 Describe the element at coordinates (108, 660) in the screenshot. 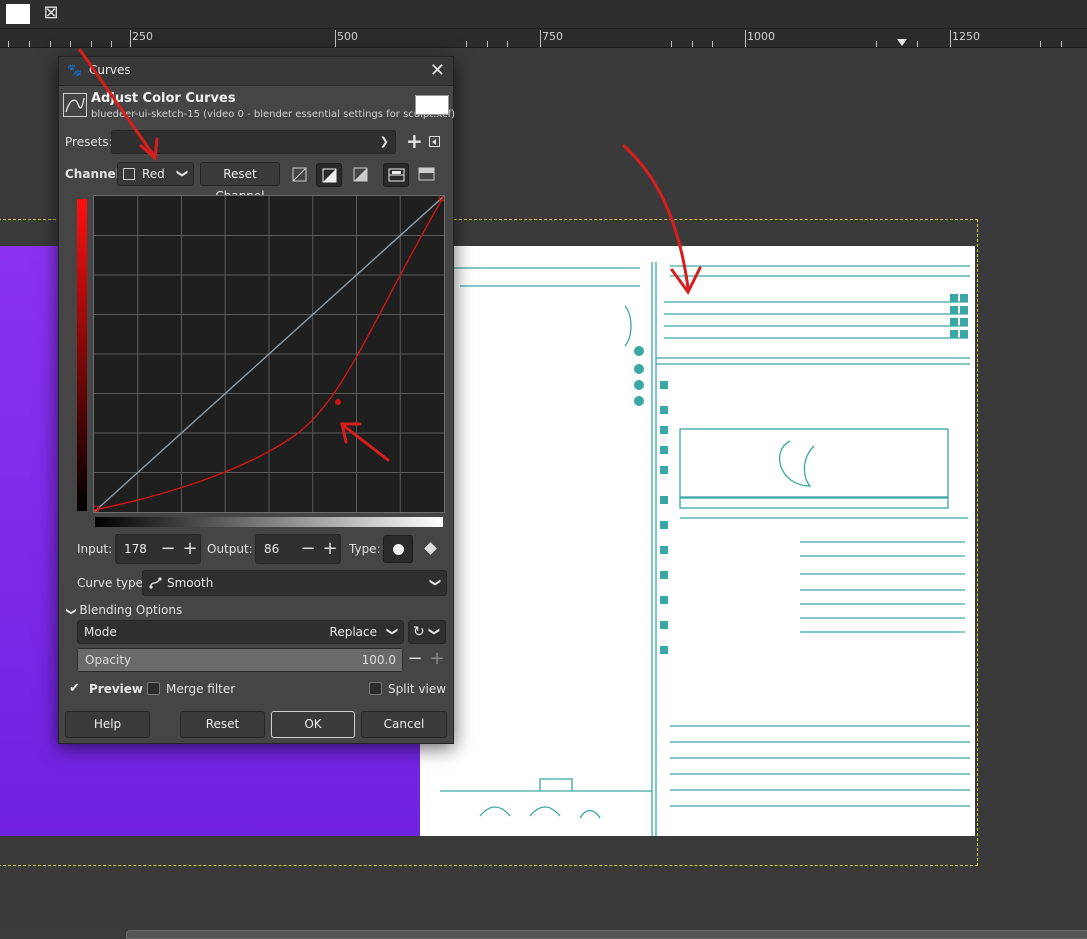

I see `opacity-label: Opacity` at that location.